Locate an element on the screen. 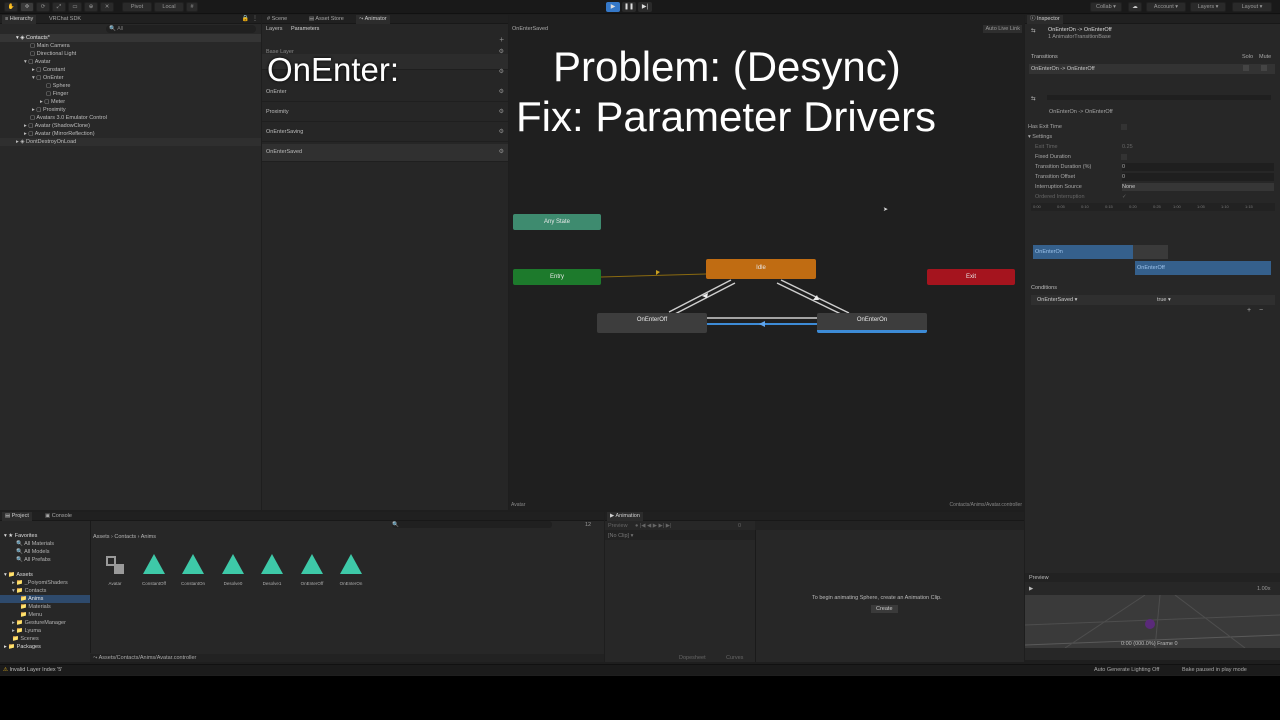 Image resolution: width=1280 pixels, height=720 pixels. frame-input: 0 is located at coordinates (739, 526).